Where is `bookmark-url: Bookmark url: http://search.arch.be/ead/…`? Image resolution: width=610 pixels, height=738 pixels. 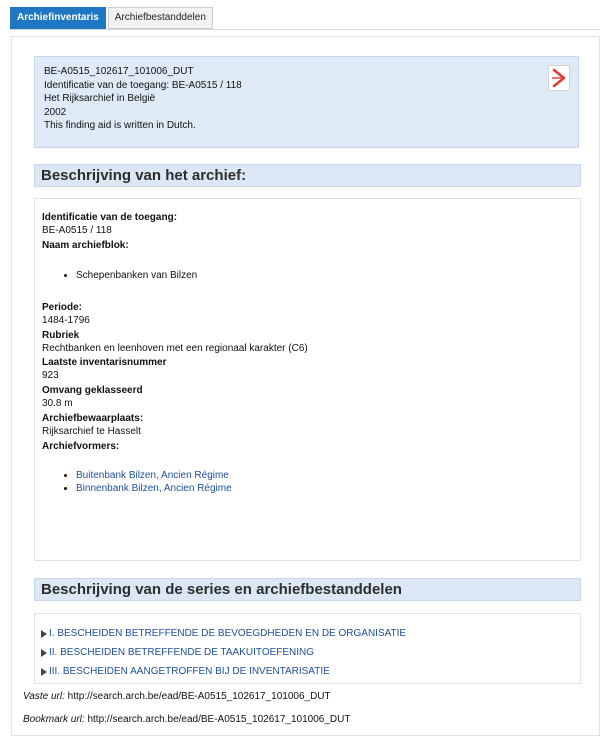
bookmark-url: Bookmark url: http://search.arch.be/ead/… is located at coordinates (186, 720).